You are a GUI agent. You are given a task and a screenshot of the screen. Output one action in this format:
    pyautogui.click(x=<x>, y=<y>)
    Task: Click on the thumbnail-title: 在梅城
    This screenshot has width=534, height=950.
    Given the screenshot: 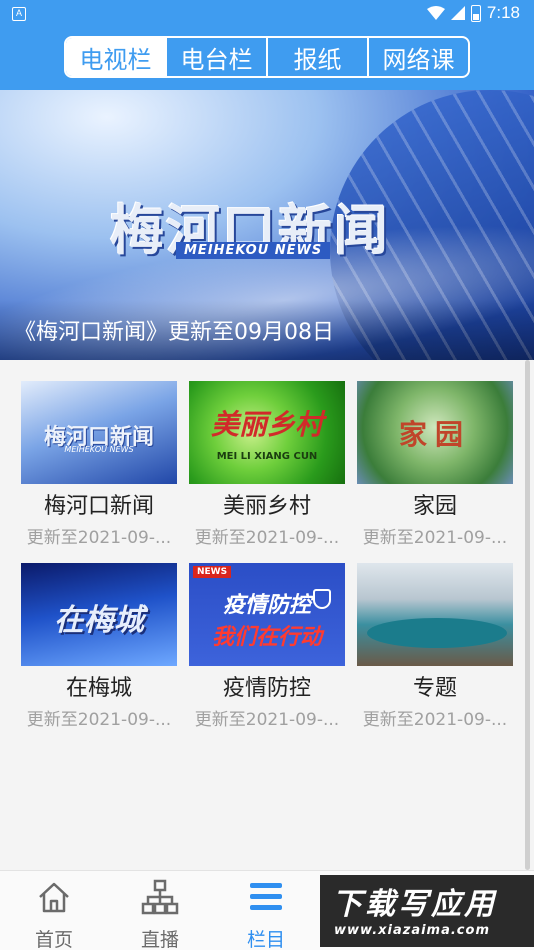 What is the action you would take?
    pyautogui.click(x=99, y=620)
    